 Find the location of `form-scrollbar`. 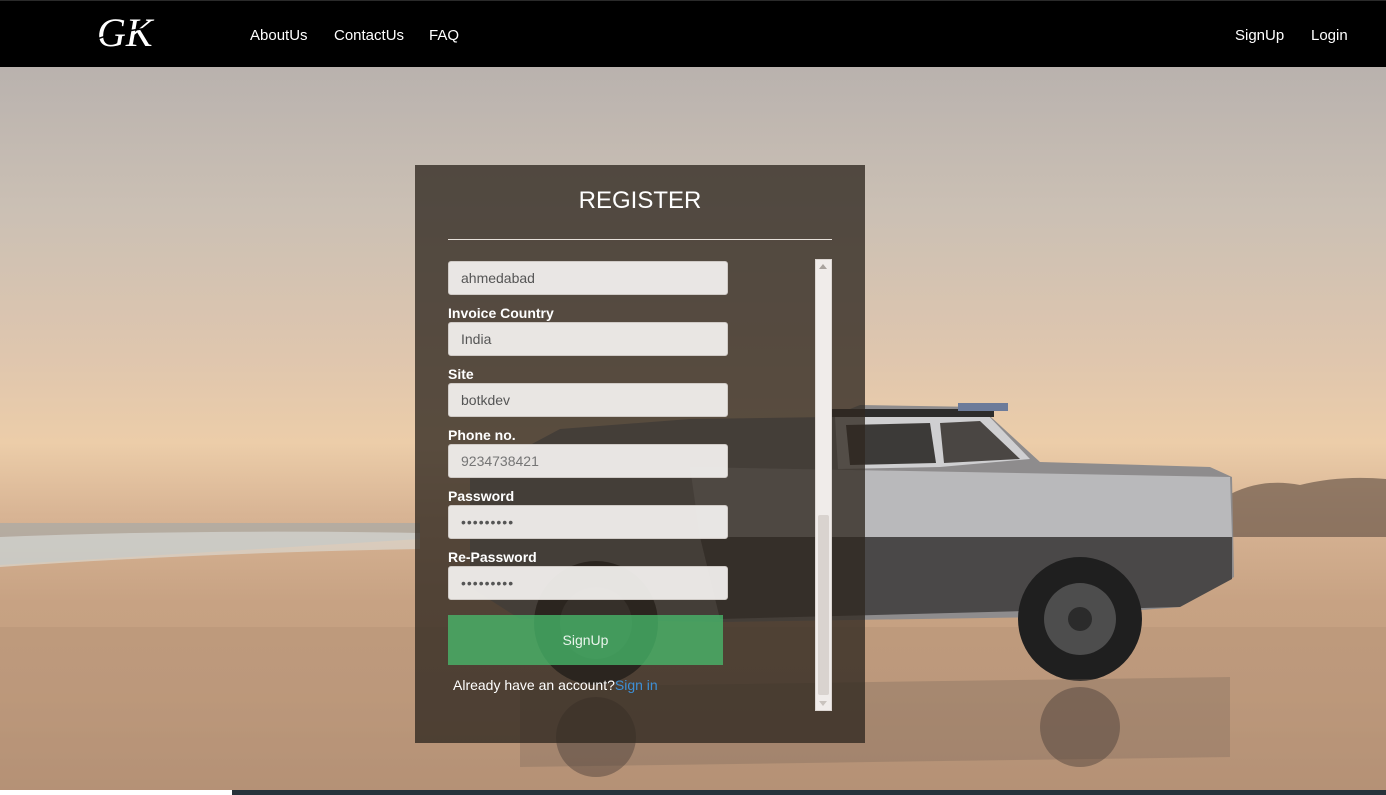

form-scrollbar is located at coordinates (823, 485).